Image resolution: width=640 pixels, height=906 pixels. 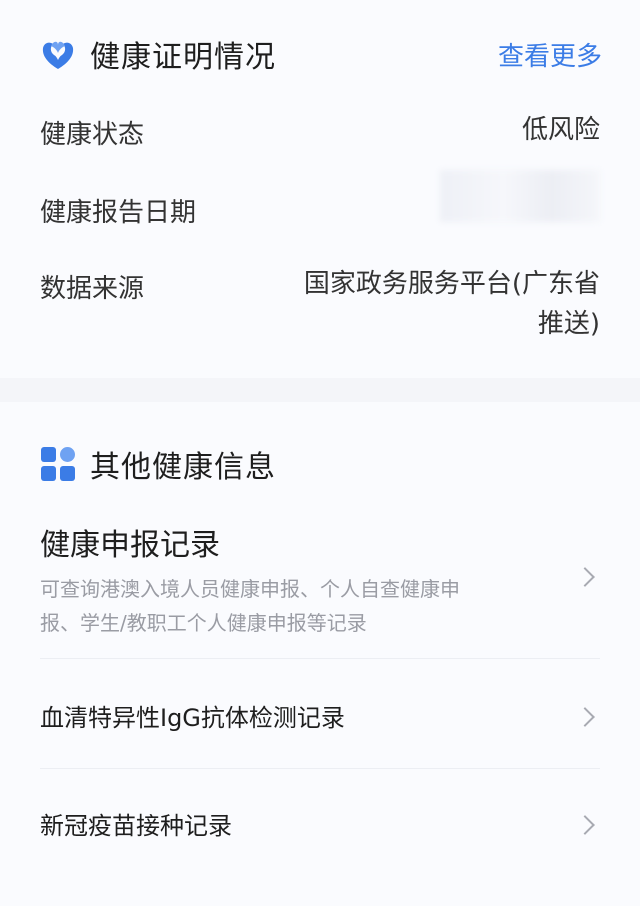 What do you see at coordinates (118, 213) in the screenshot?
I see `report-date-label: 健康报告日期` at bounding box center [118, 213].